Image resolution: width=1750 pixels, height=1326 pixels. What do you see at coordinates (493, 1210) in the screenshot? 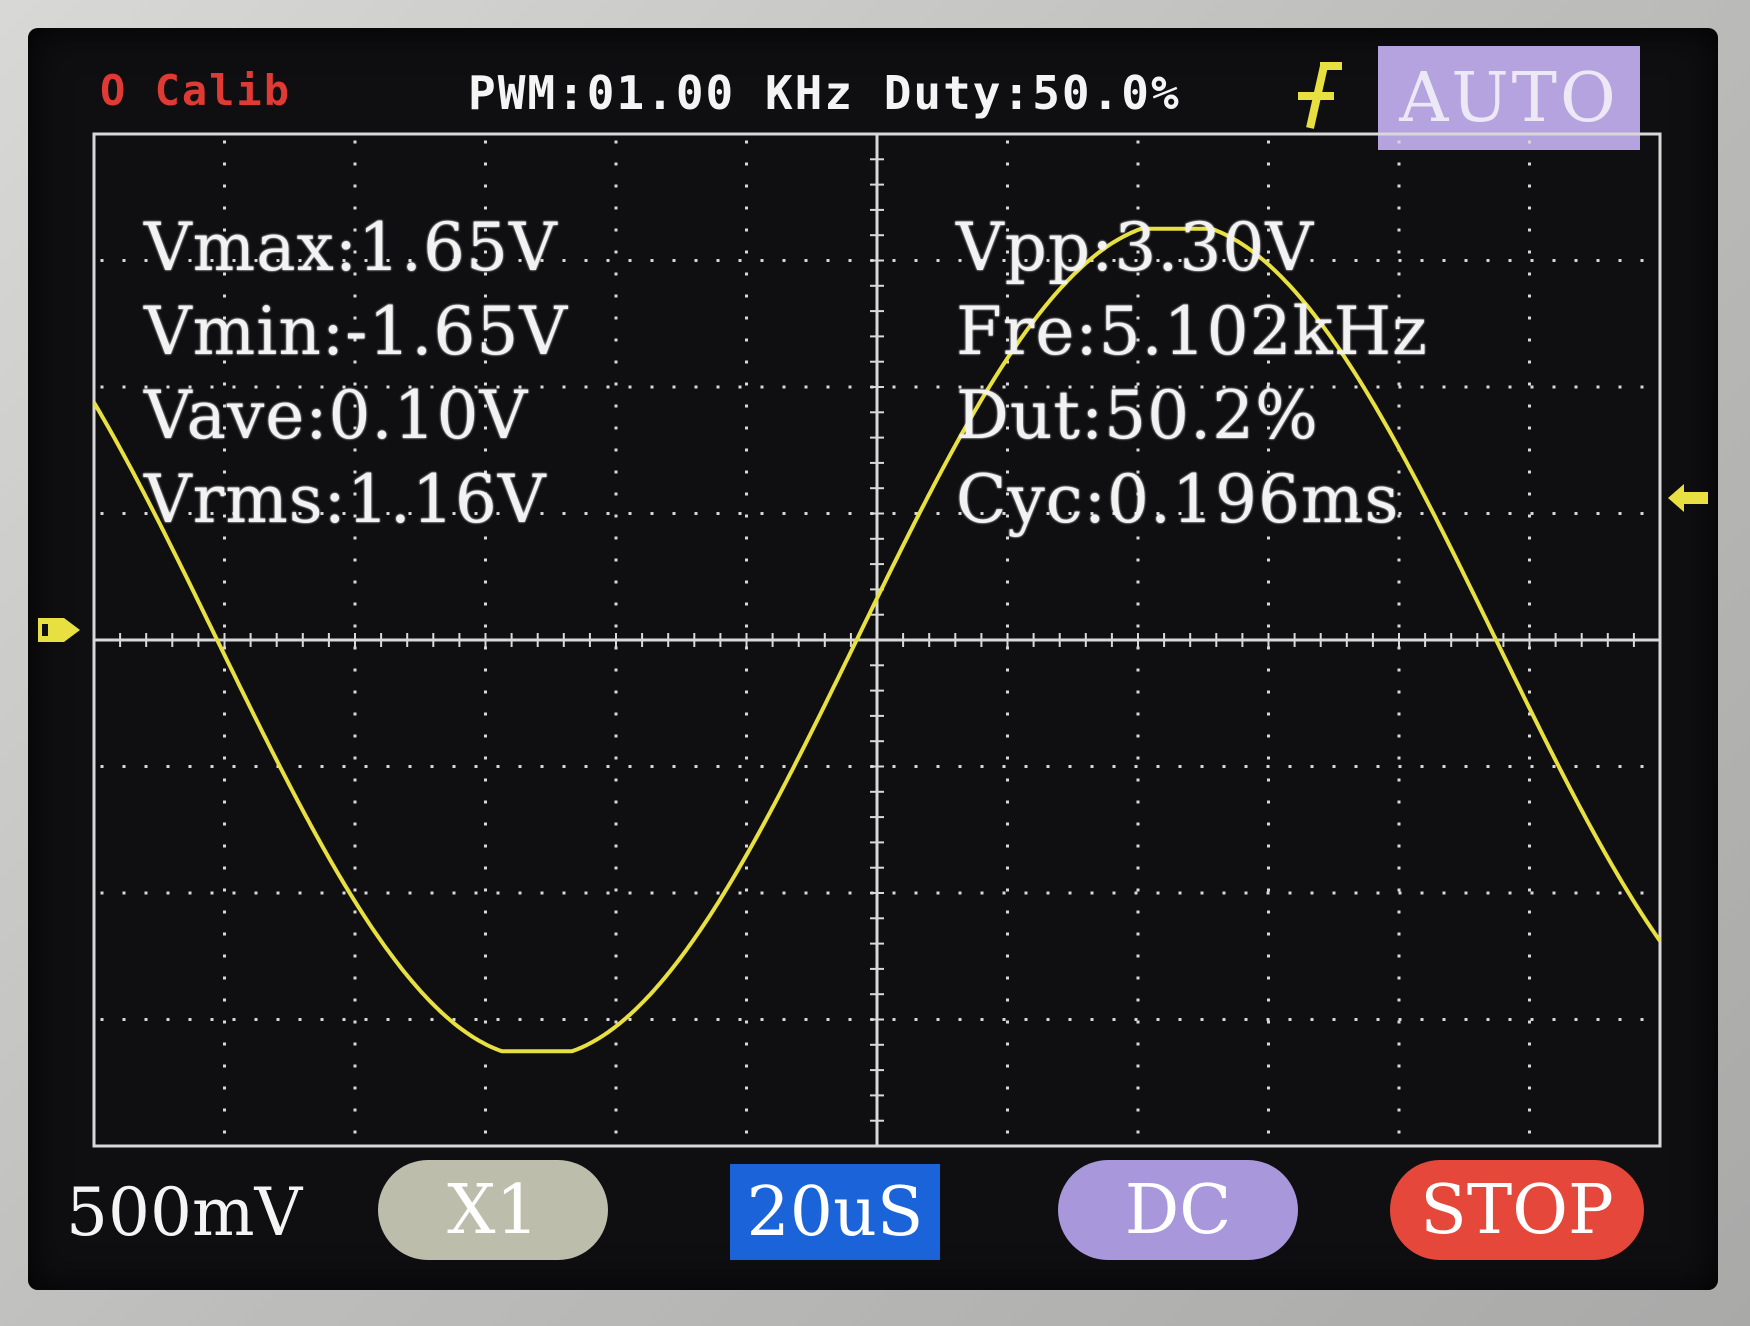
I see `probe-attenuation-button: X1` at bounding box center [493, 1210].